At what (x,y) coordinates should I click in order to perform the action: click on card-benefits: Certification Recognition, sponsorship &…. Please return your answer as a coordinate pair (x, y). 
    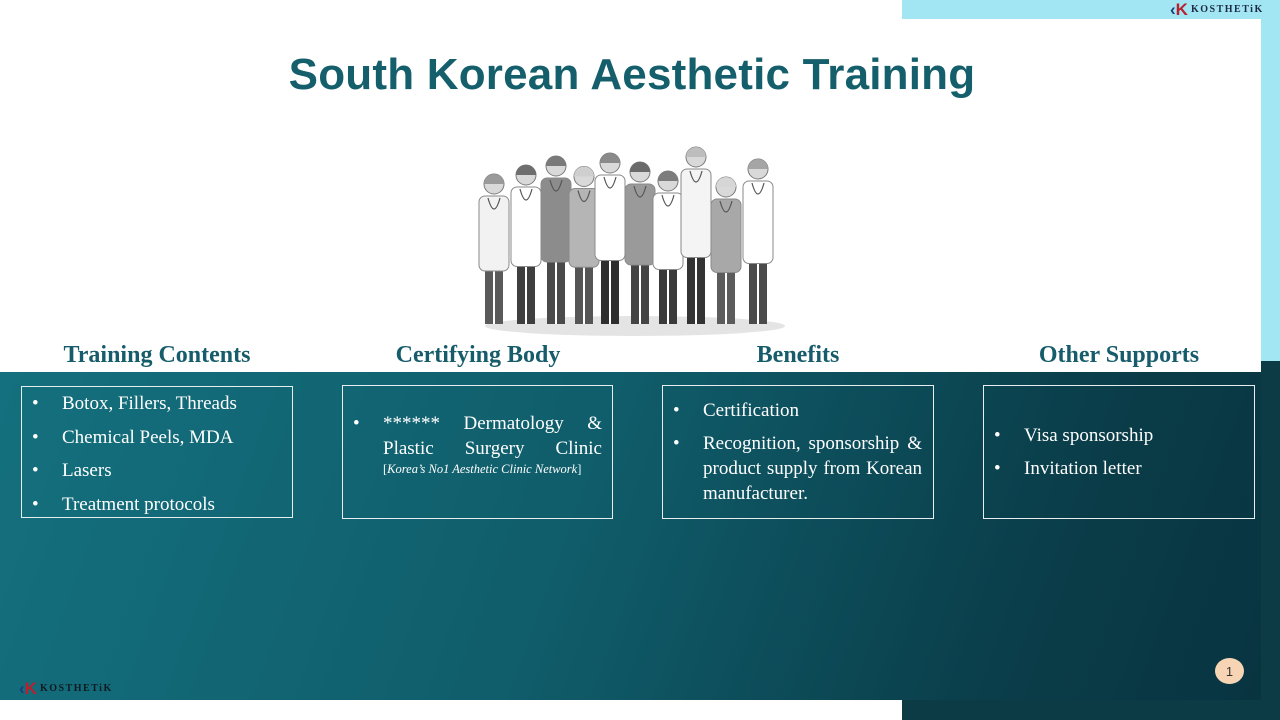
    Looking at the image, I should click on (798, 452).